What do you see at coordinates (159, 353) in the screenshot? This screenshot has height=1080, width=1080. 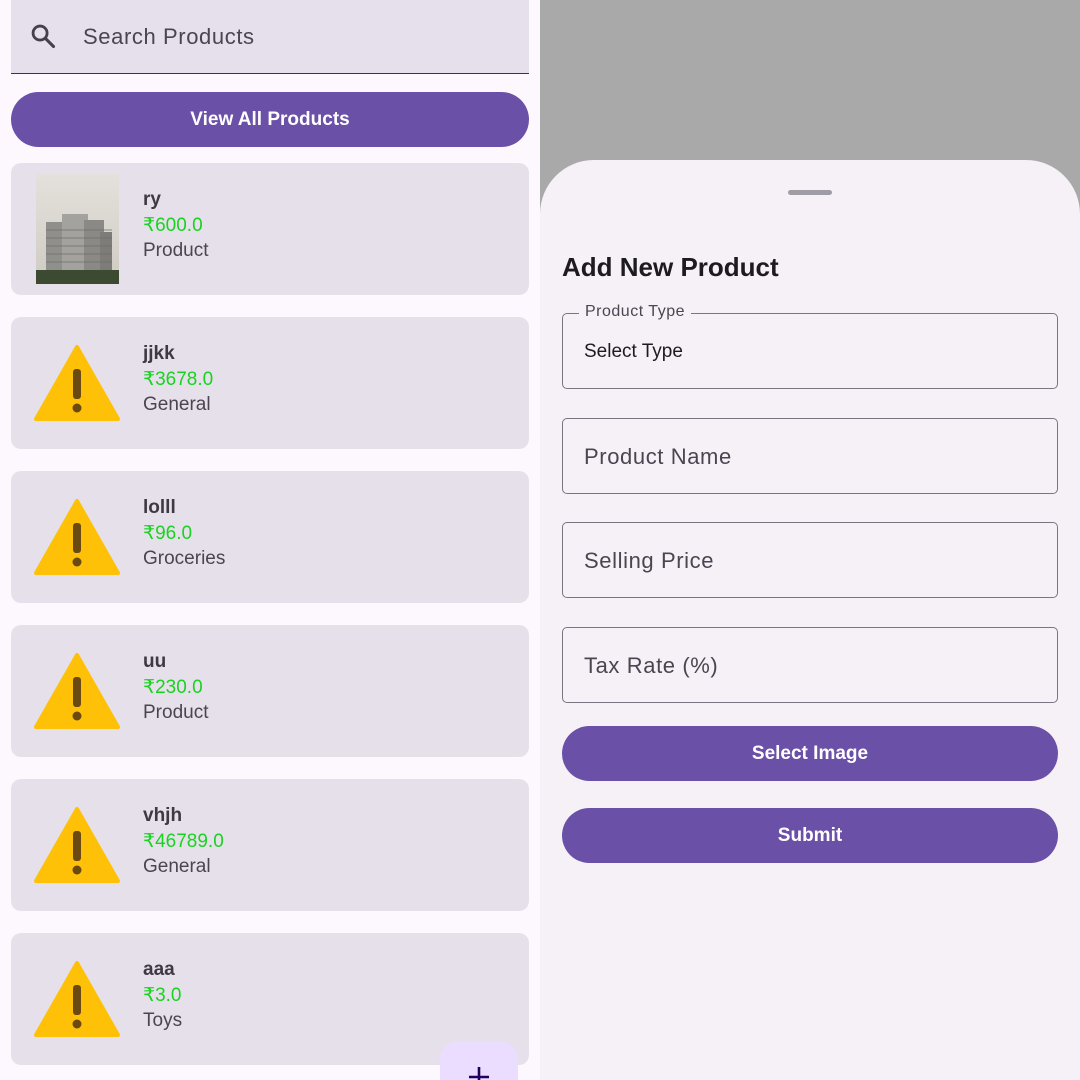 I see `product-name: jjkk` at bounding box center [159, 353].